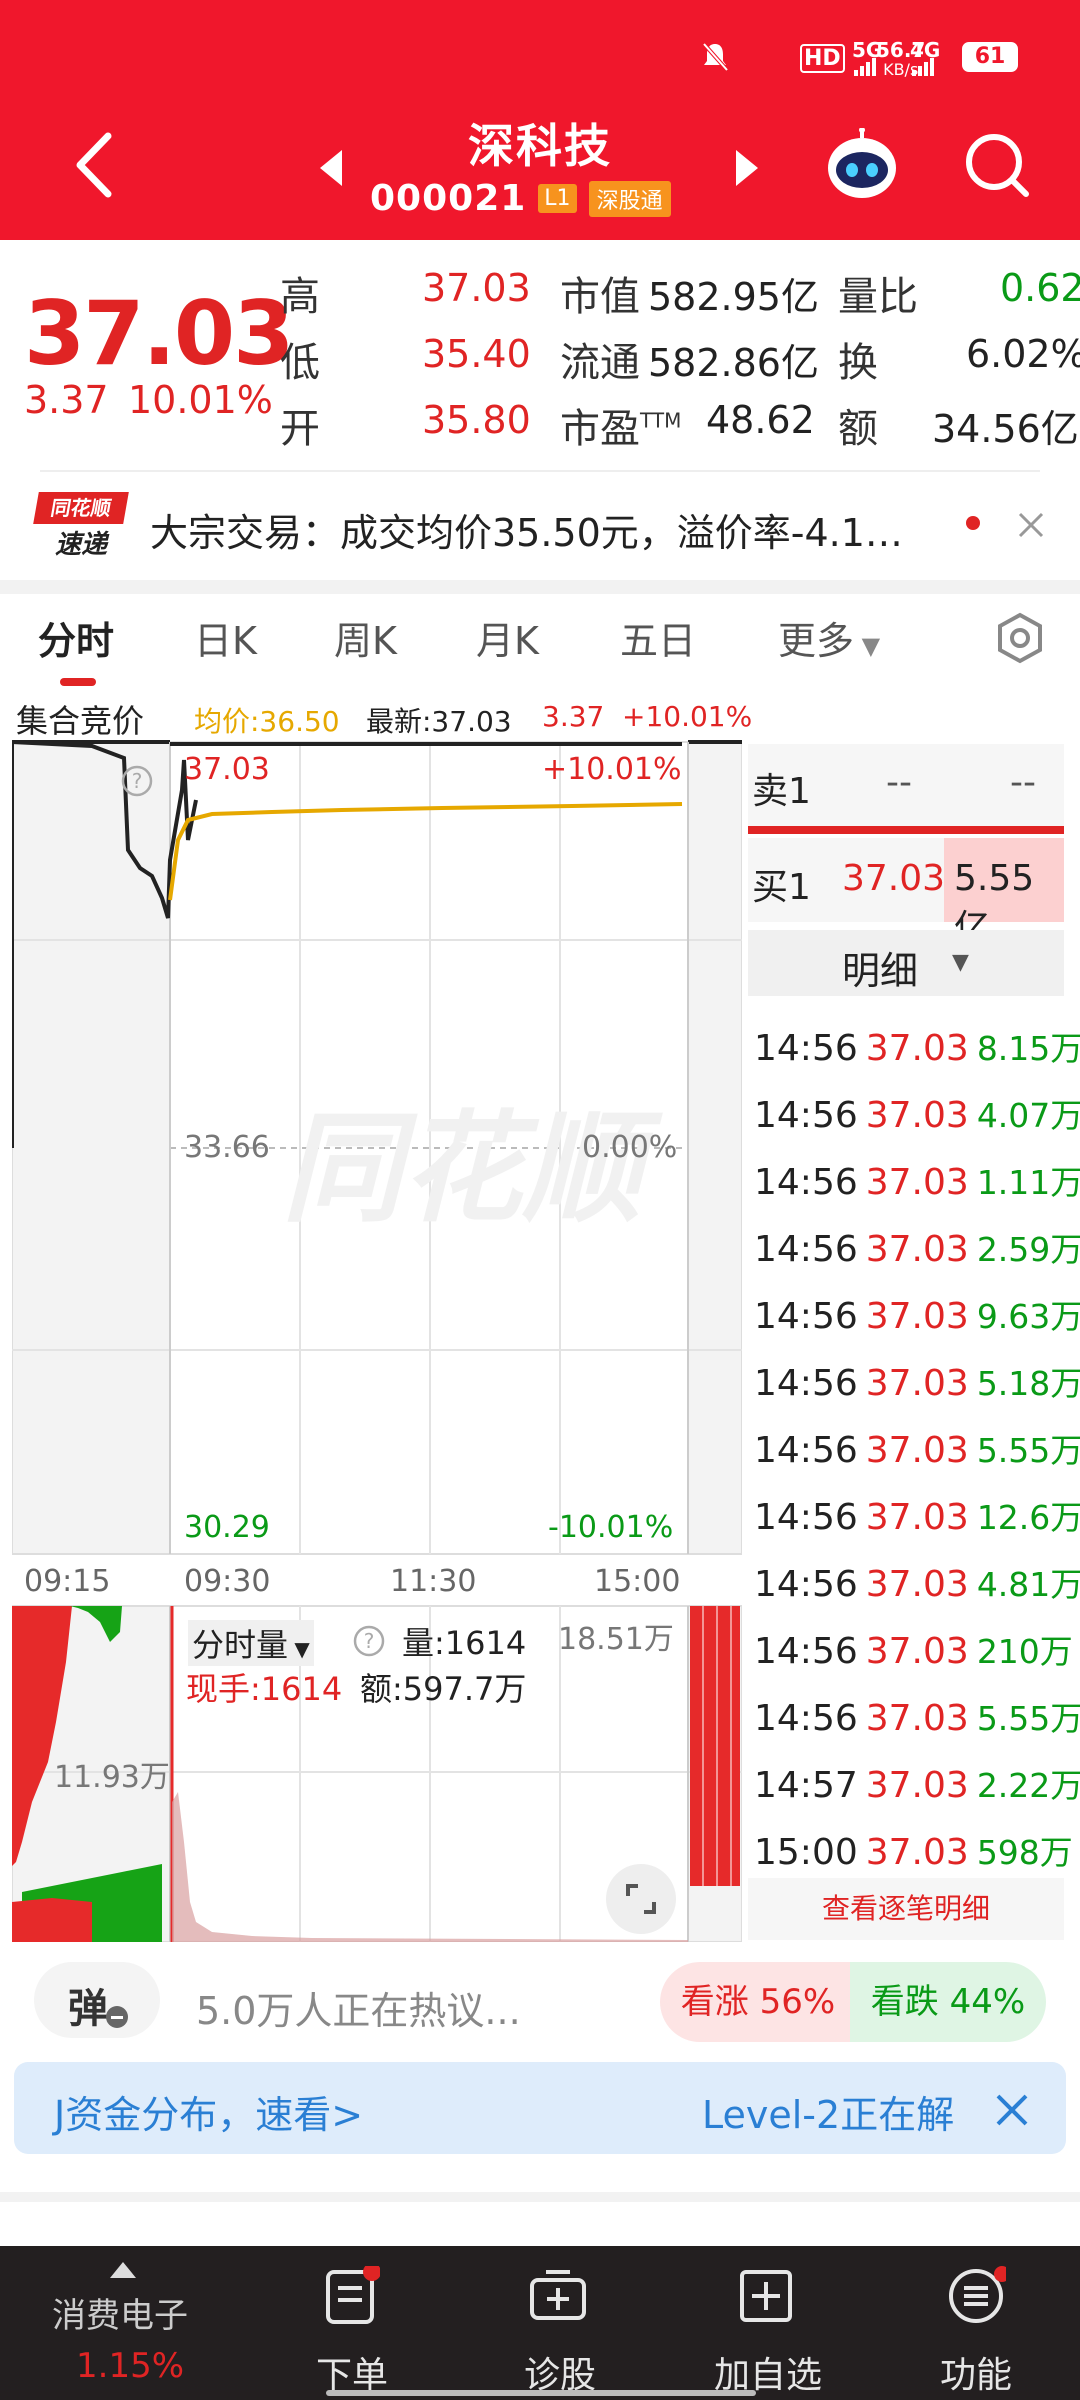 The image size is (1080, 2400). Describe the element at coordinates (1024, 1651) in the screenshot. I see `trade-volume: 210万` at that location.